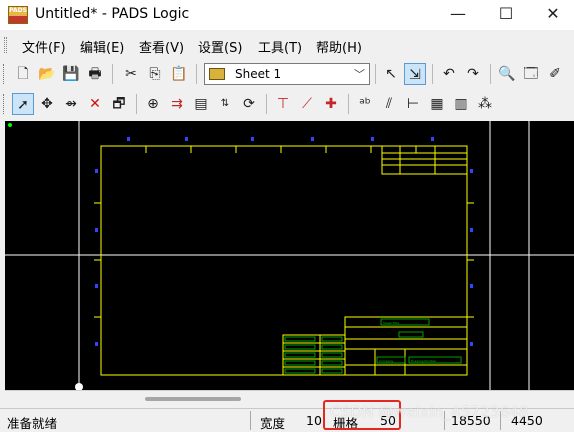 This screenshot has height=432, width=574. I want to click on net-icon: ▥, so click(461, 104).